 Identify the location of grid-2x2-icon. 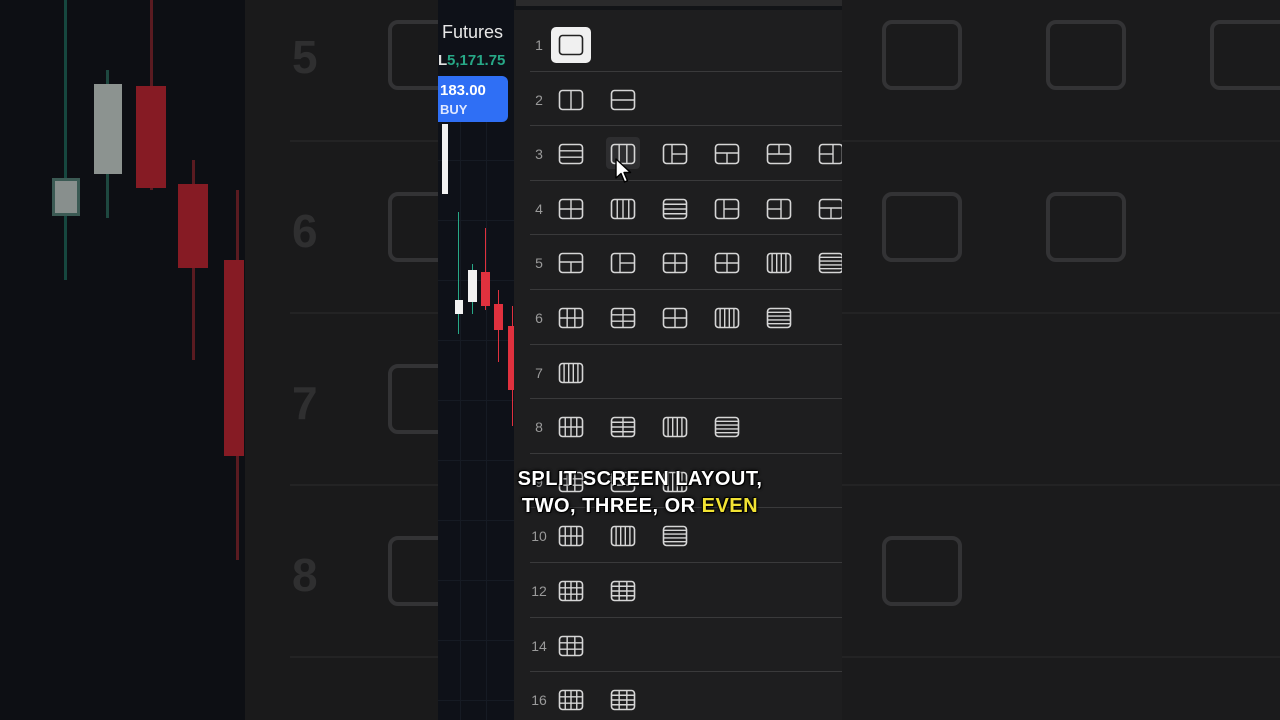
(571, 209).